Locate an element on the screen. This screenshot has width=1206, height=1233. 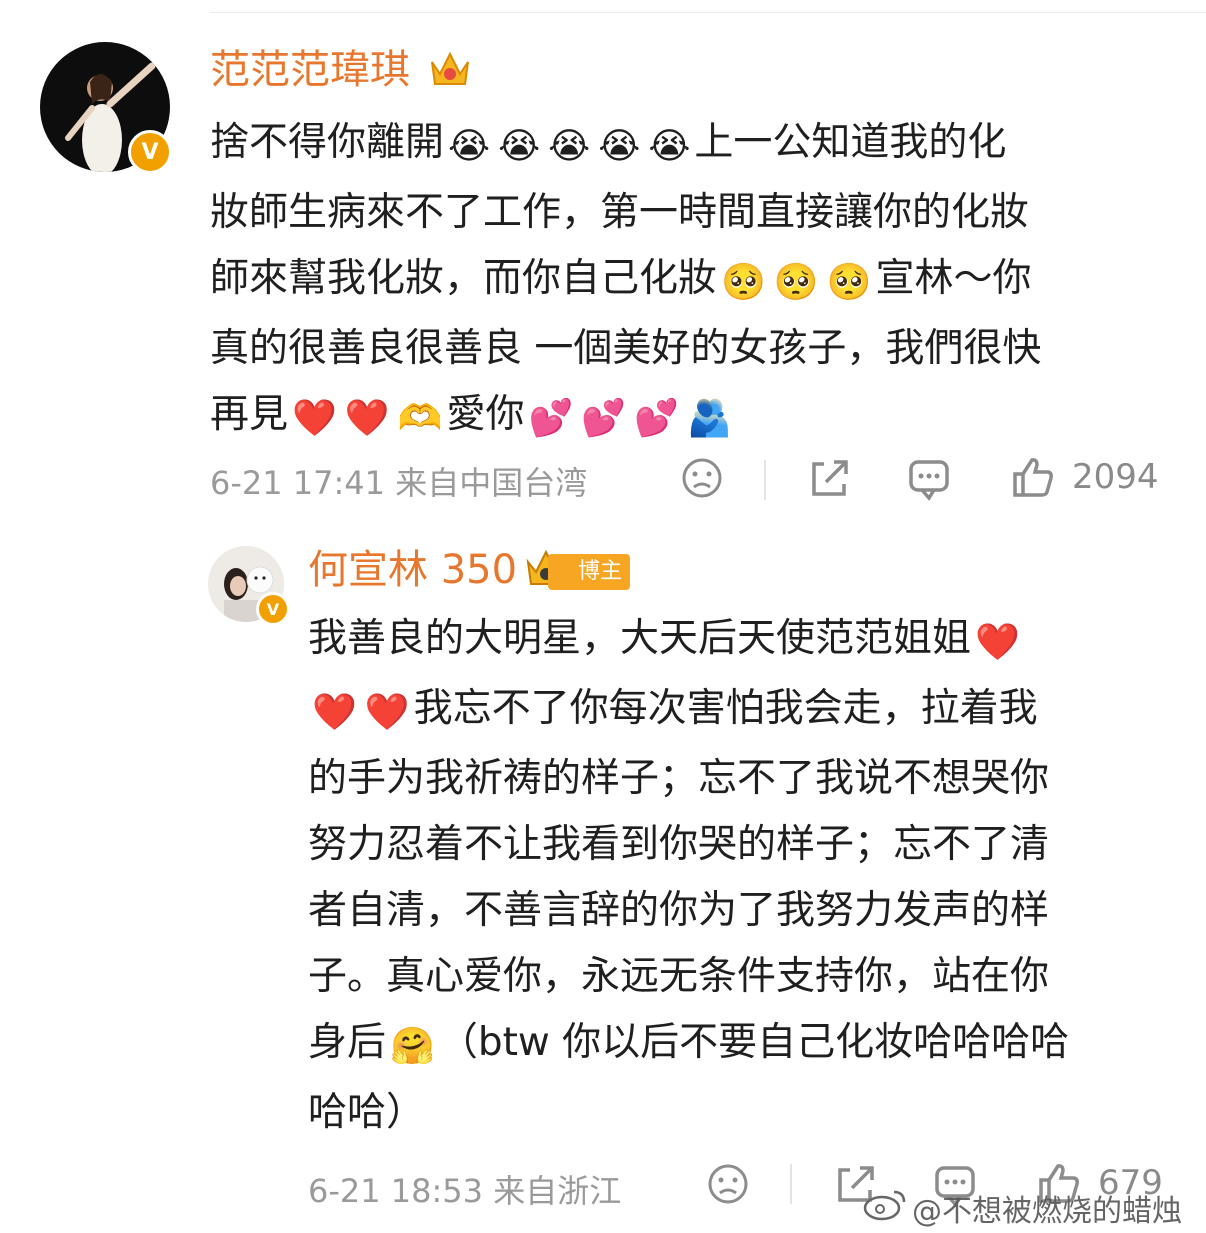
text-line: 的手为我祈祷的样子；忘不了我说不想哭你 is located at coordinates (748, 779).